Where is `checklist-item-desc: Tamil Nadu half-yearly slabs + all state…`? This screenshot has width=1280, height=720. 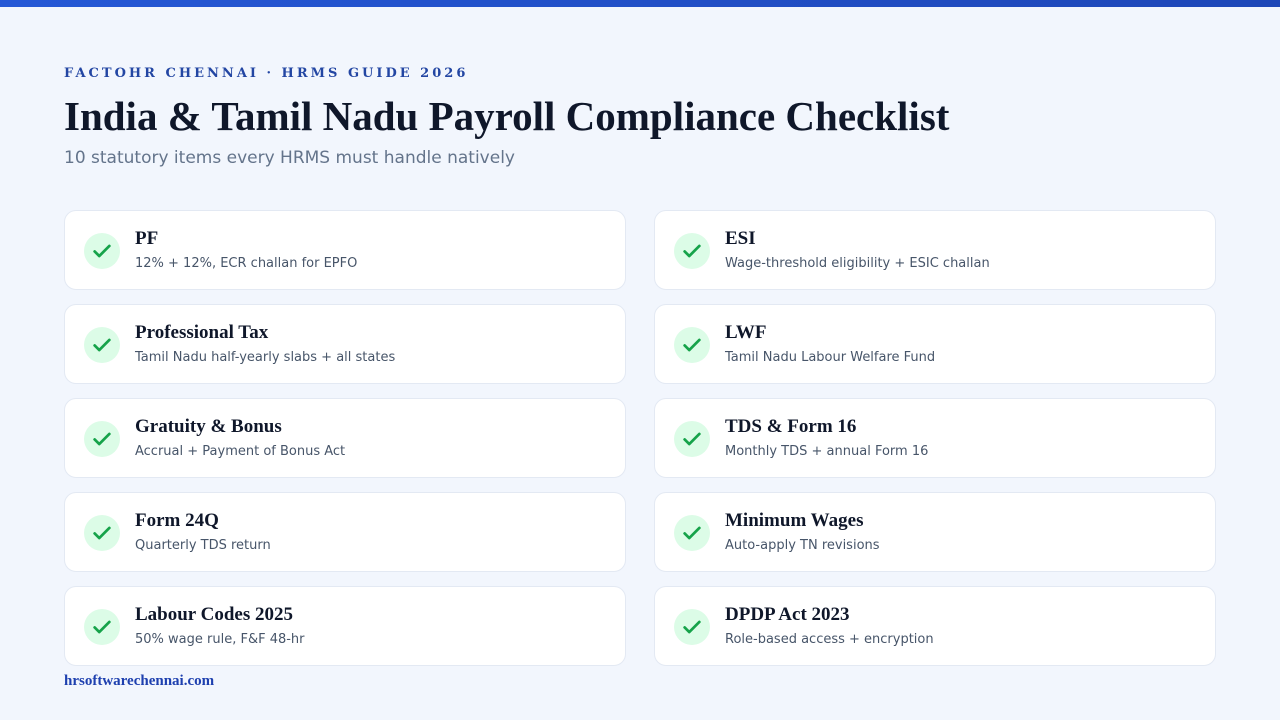 checklist-item-desc: Tamil Nadu half-yearly slabs + all state… is located at coordinates (265, 357).